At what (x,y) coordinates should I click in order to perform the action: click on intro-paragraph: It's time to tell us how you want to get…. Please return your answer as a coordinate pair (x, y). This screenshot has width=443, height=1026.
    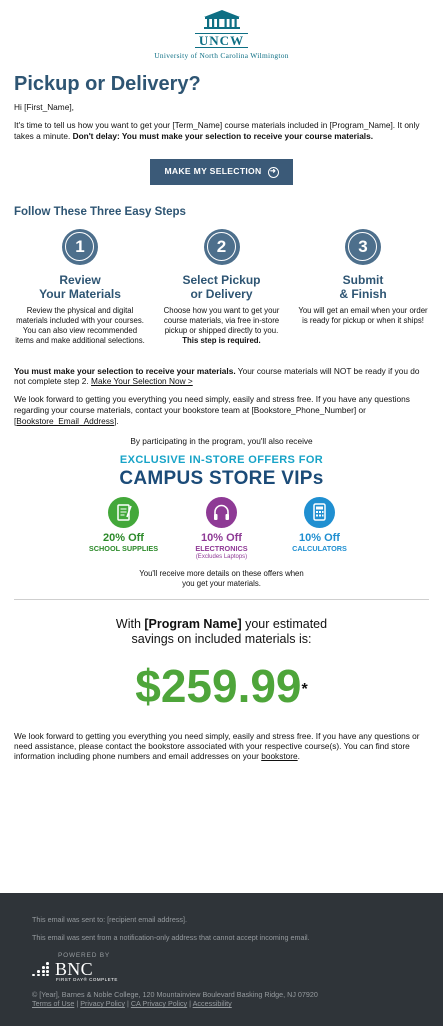
    Looking at the image, I should click on (221, 131).